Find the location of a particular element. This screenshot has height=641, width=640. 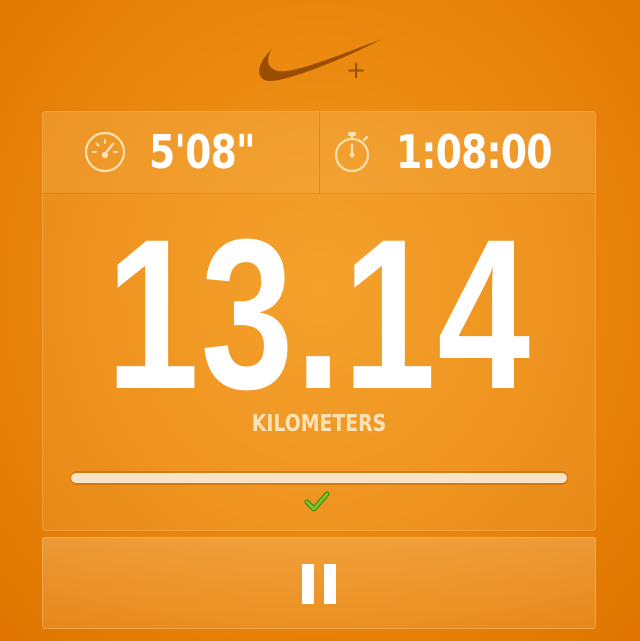

progress-bar is located at coordinates (319, 478).